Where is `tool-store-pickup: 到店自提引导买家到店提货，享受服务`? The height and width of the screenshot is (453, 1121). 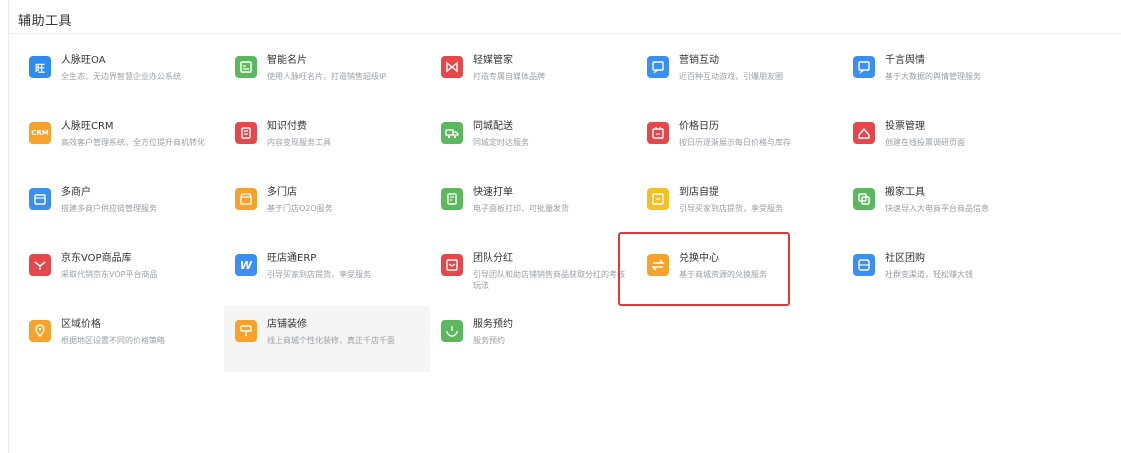
tool-store-pickup: 到店自提引导买家到店提货，享受服务 is located at coordinates (739, 207).